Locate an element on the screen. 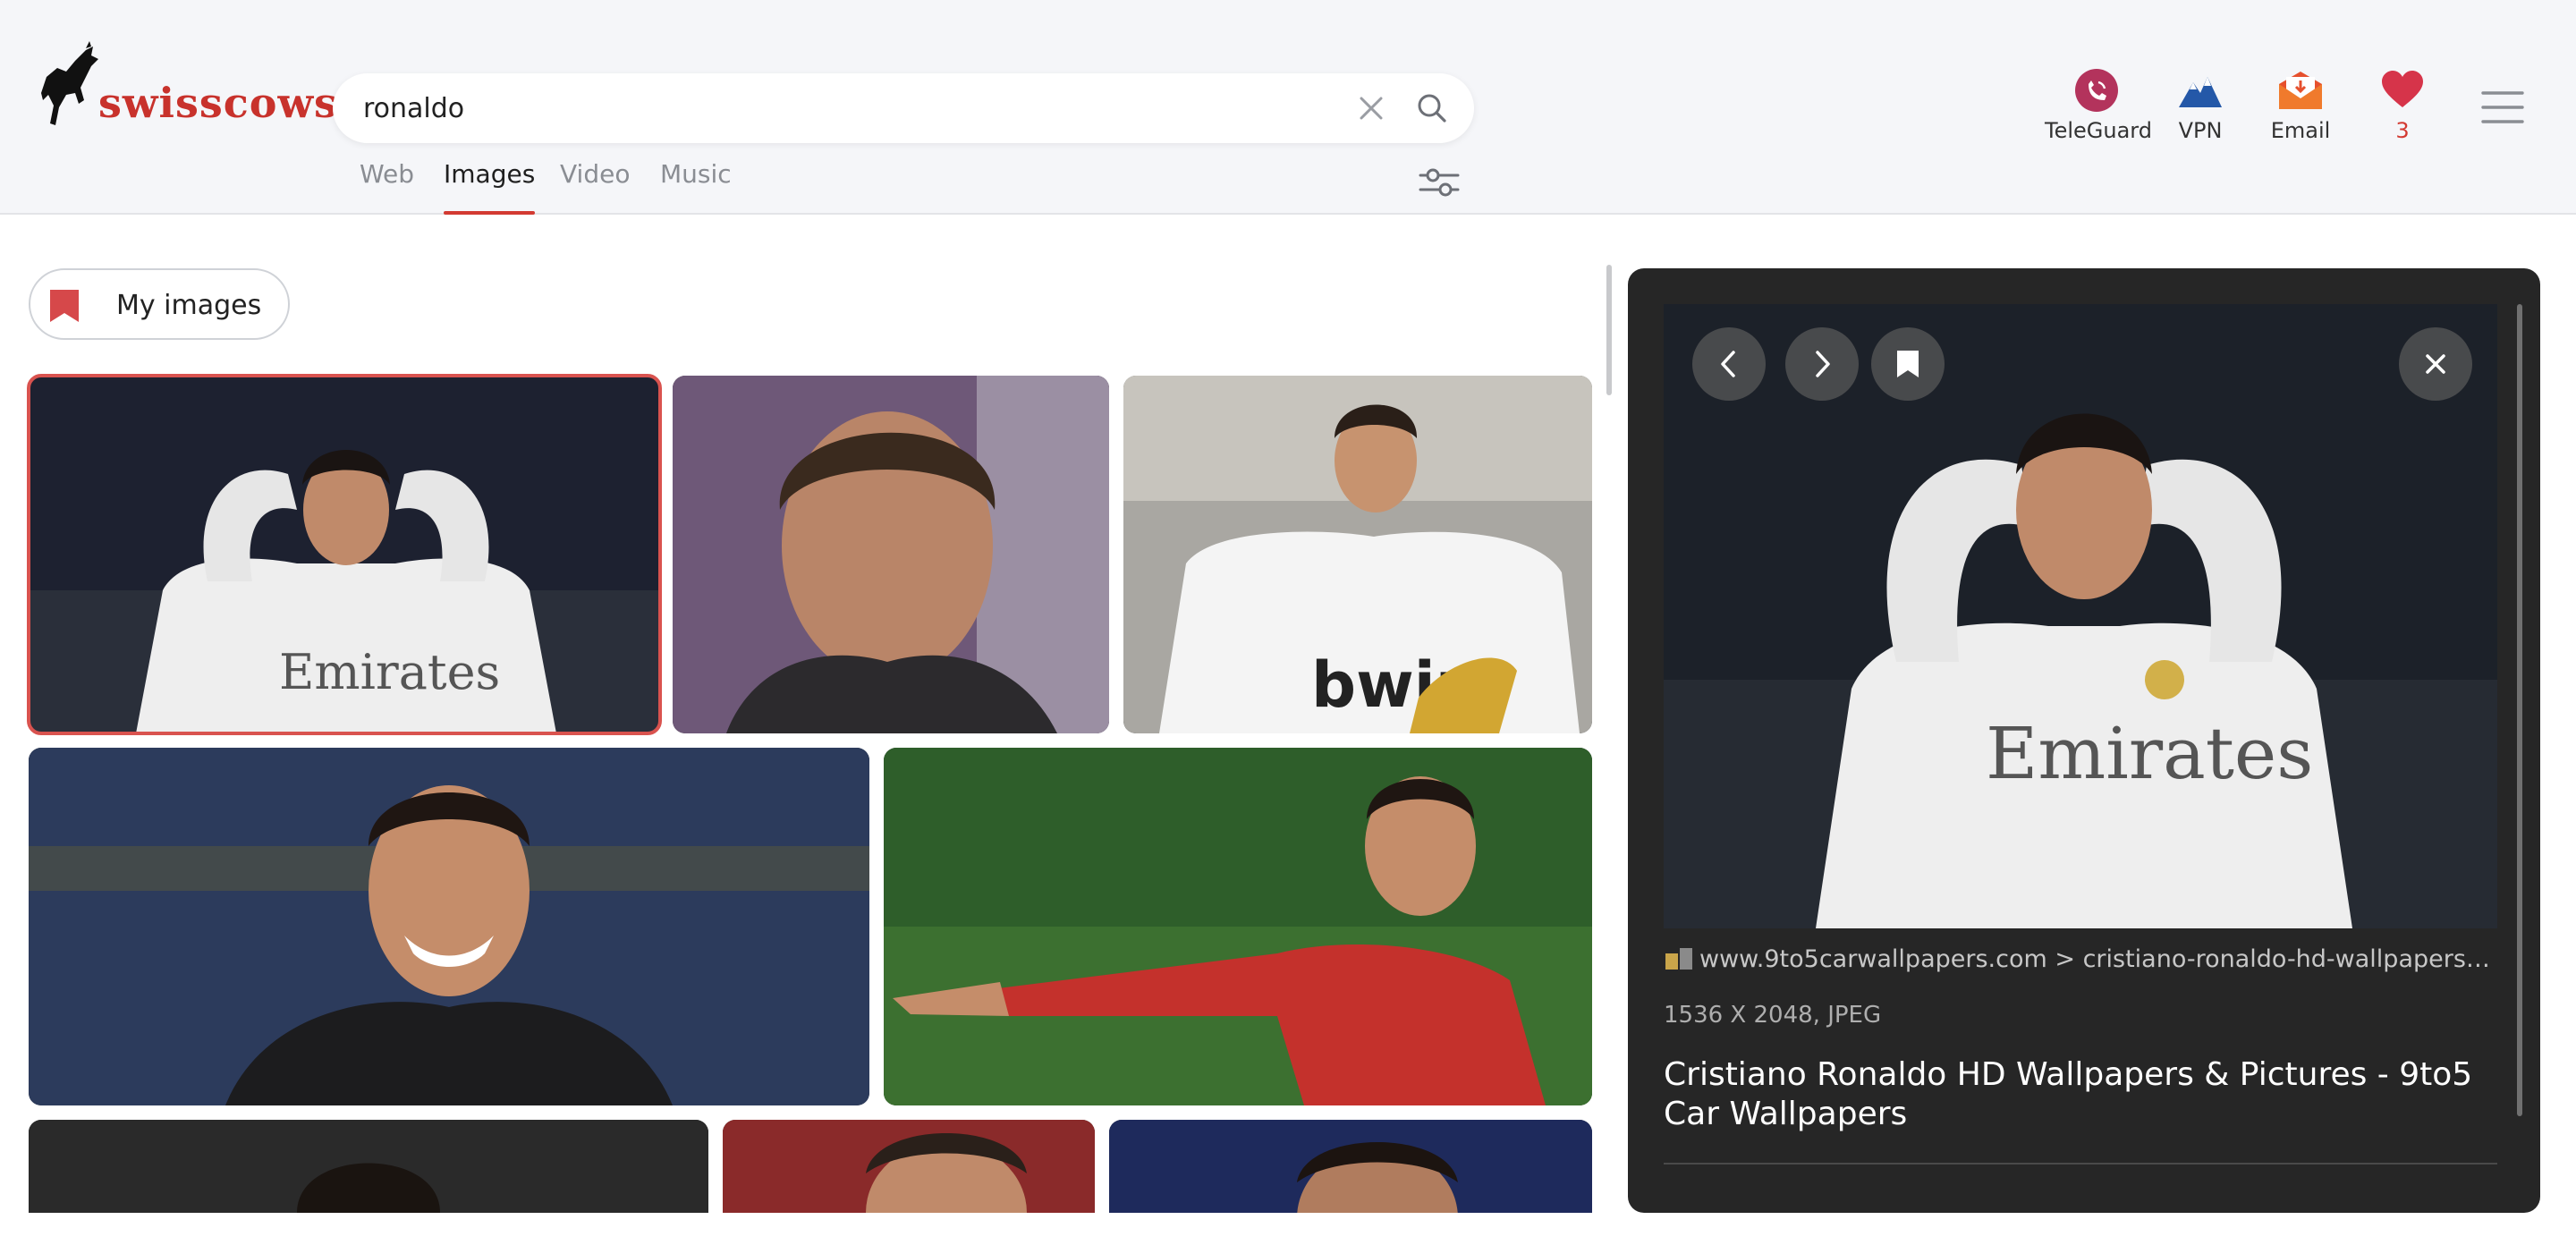 The image size is (2576, 1245). ronaldo-photo: Emirates is located at coordinates (344, 554).